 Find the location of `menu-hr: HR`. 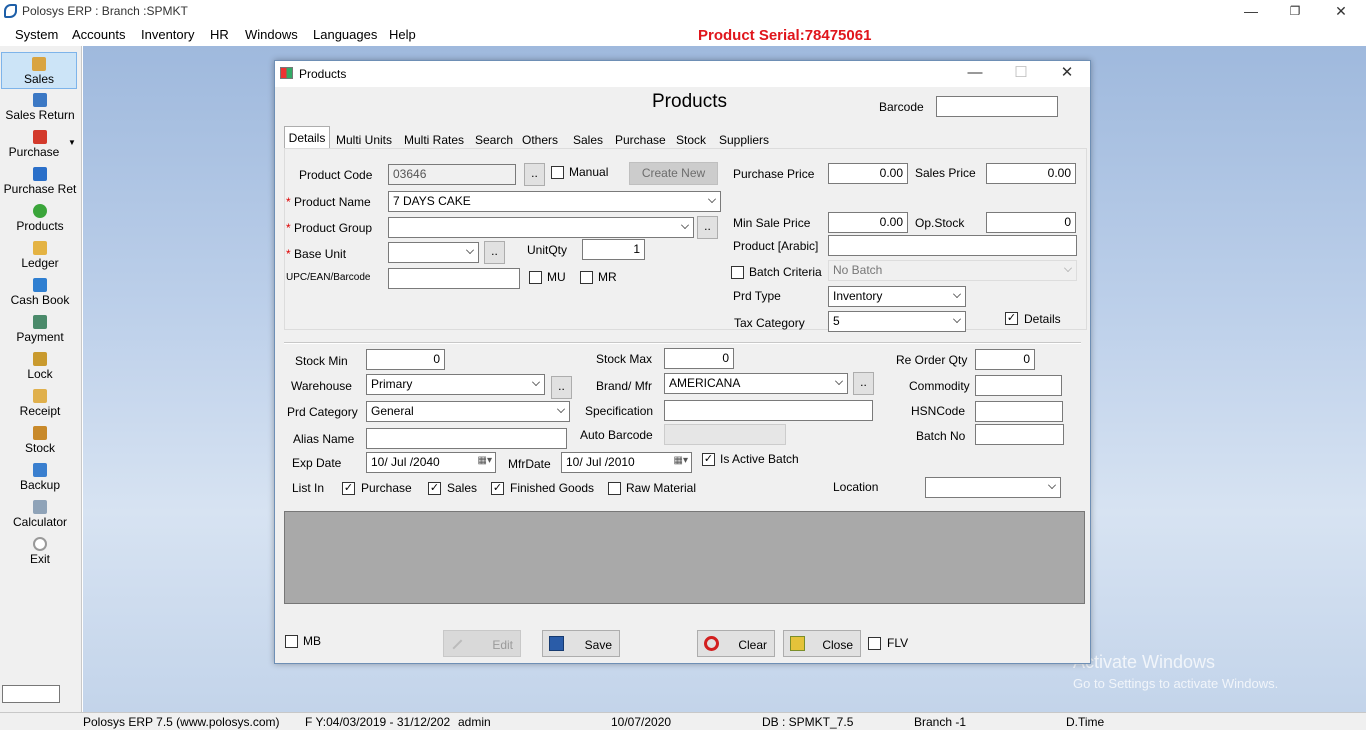

menu-hr: HR is located at coordinates (219, 34).